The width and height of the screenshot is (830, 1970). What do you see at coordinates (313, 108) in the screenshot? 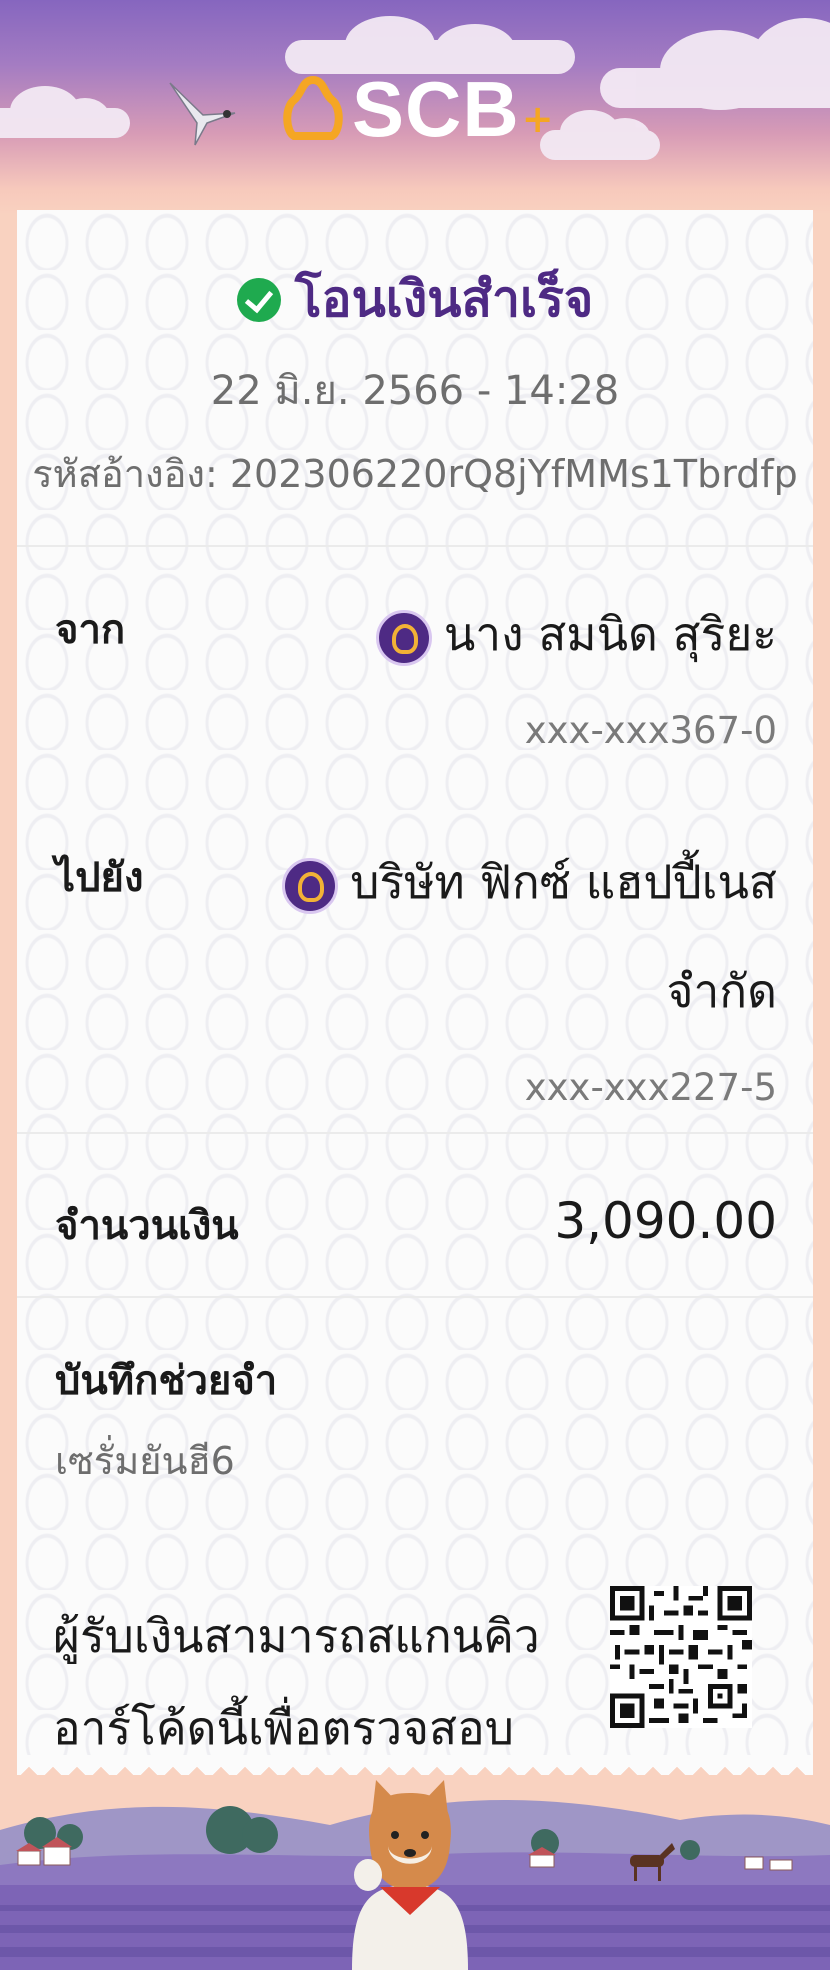
I see `scb-logo-icon` at bounding box center [313, 108].